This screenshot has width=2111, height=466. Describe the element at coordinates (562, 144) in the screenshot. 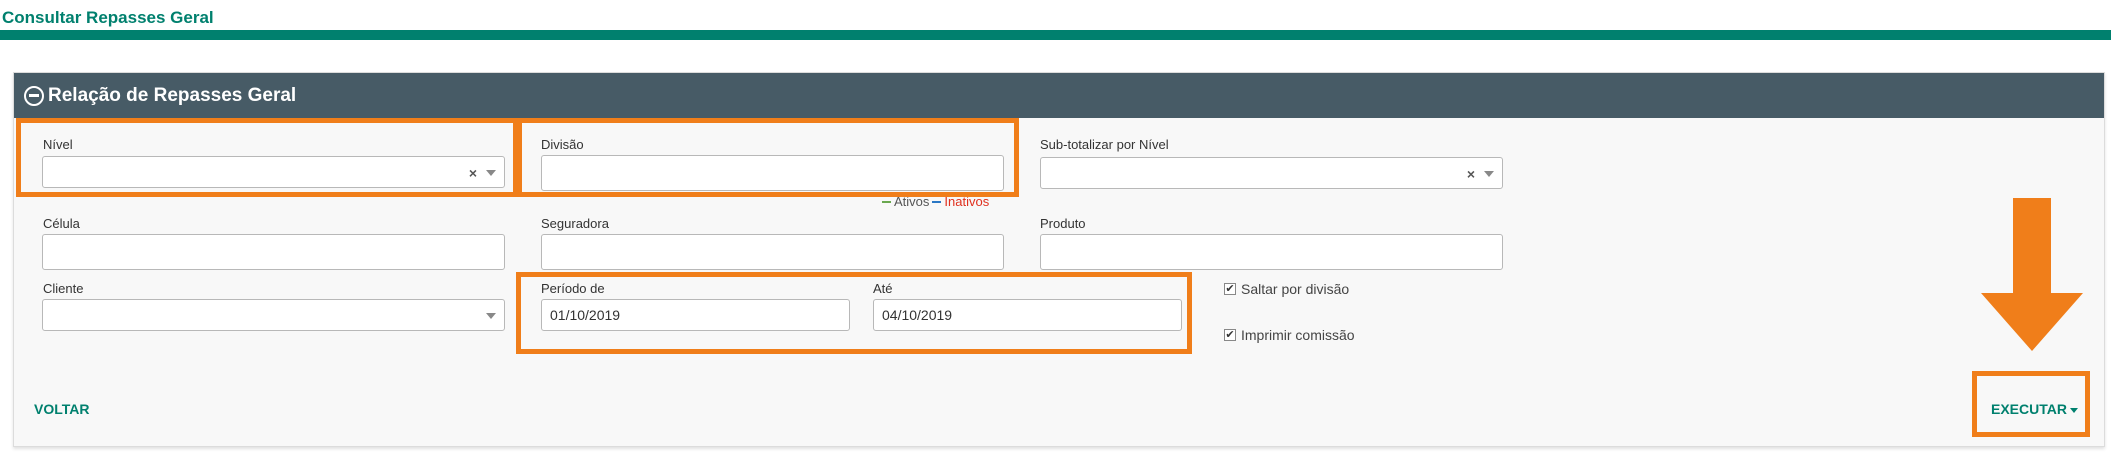

I see `divisao-label: Divisão` at that location.